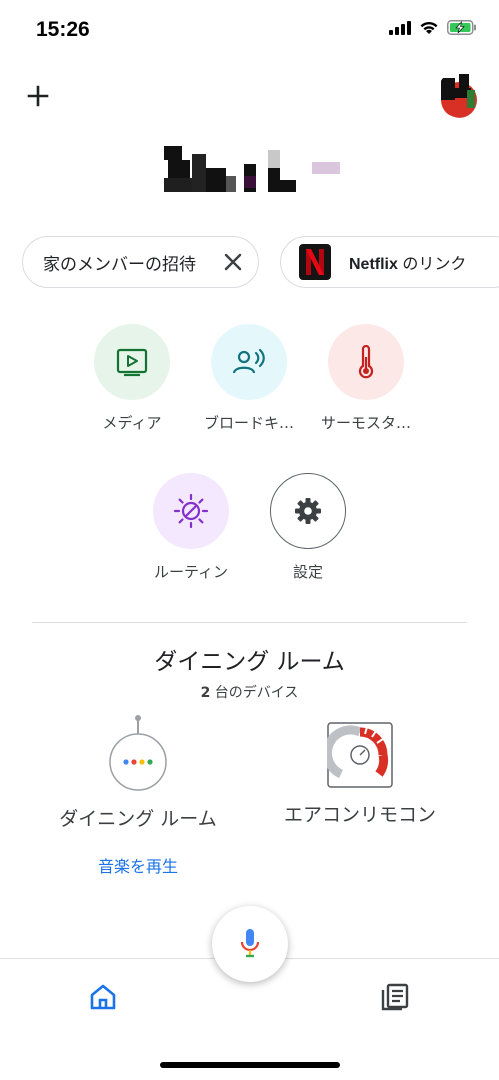 The image size is (499, 1080). Describe the element at coordinates (315, 262) in the screenshot. I see `netflix-logo-icon` at that location.